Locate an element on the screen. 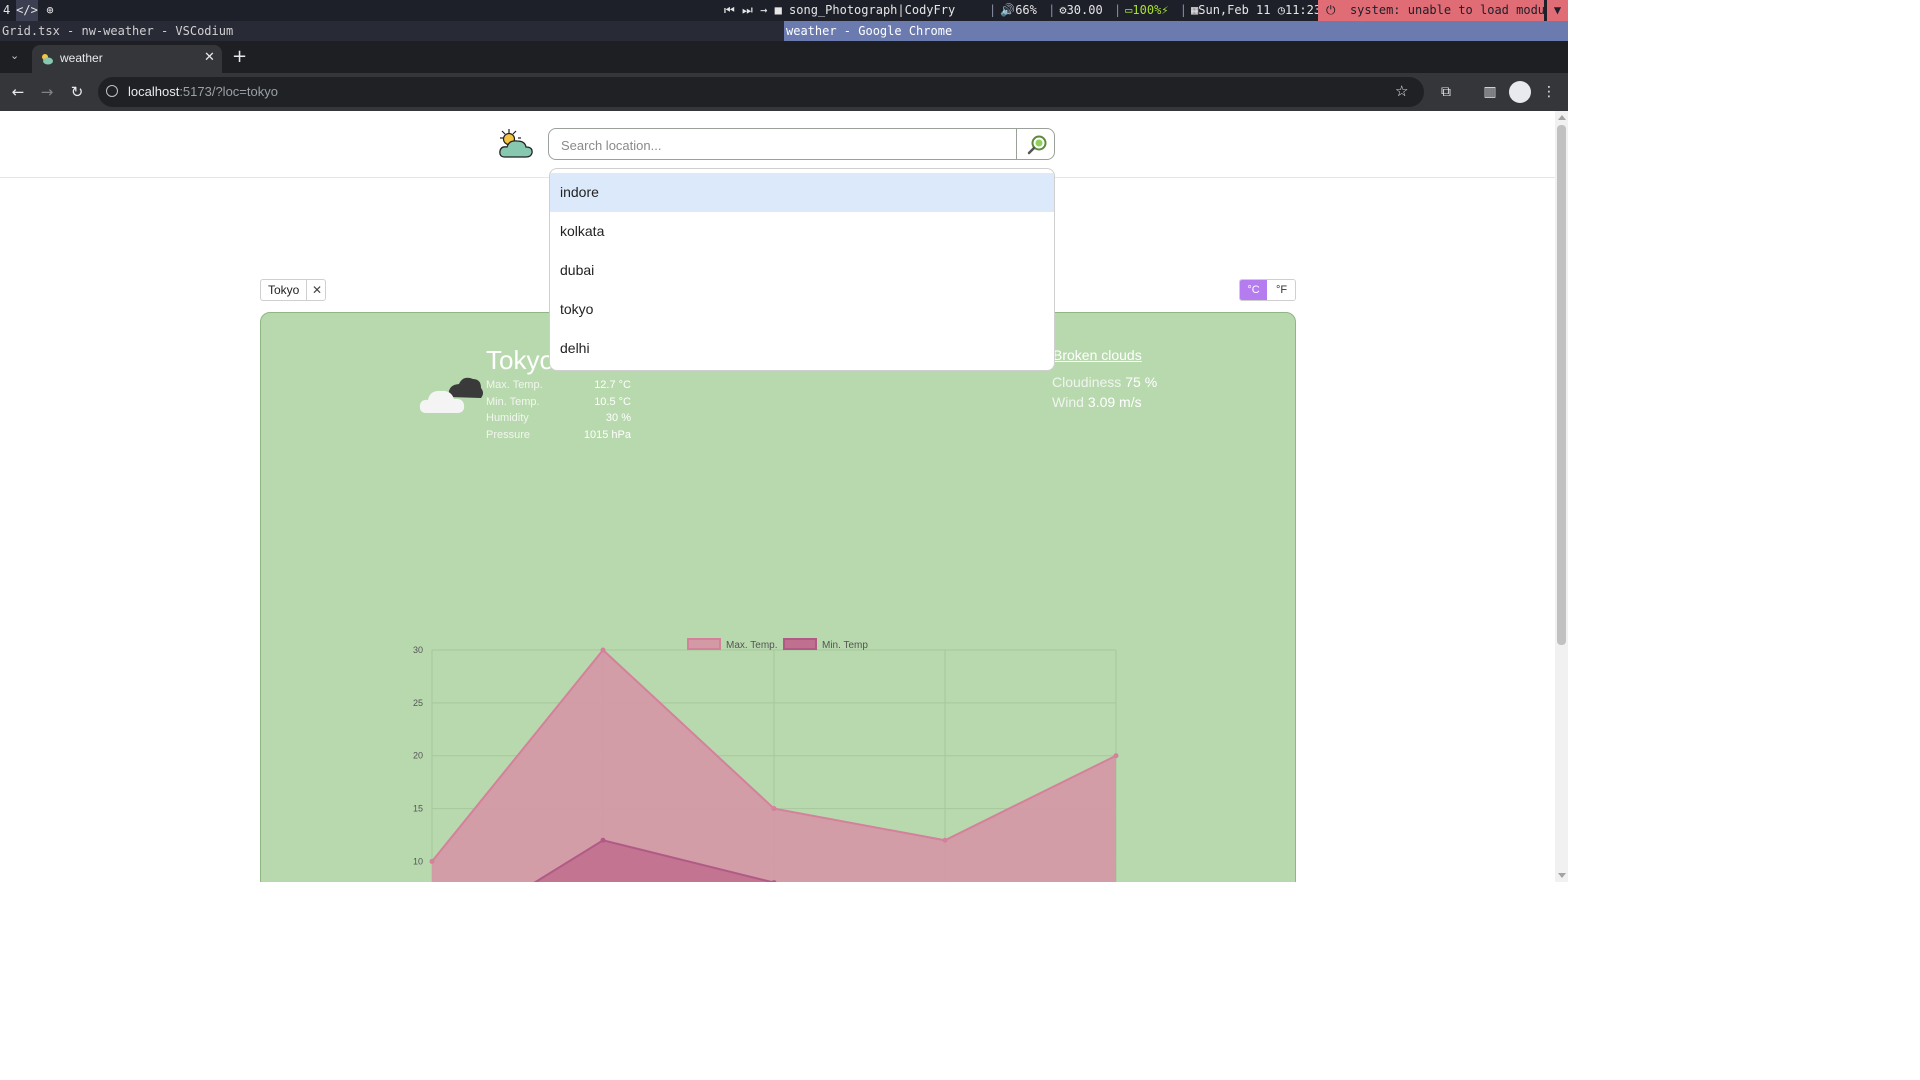 The image size is (1920, 1080). url-host: localhost is located at coordinates (154, 91).